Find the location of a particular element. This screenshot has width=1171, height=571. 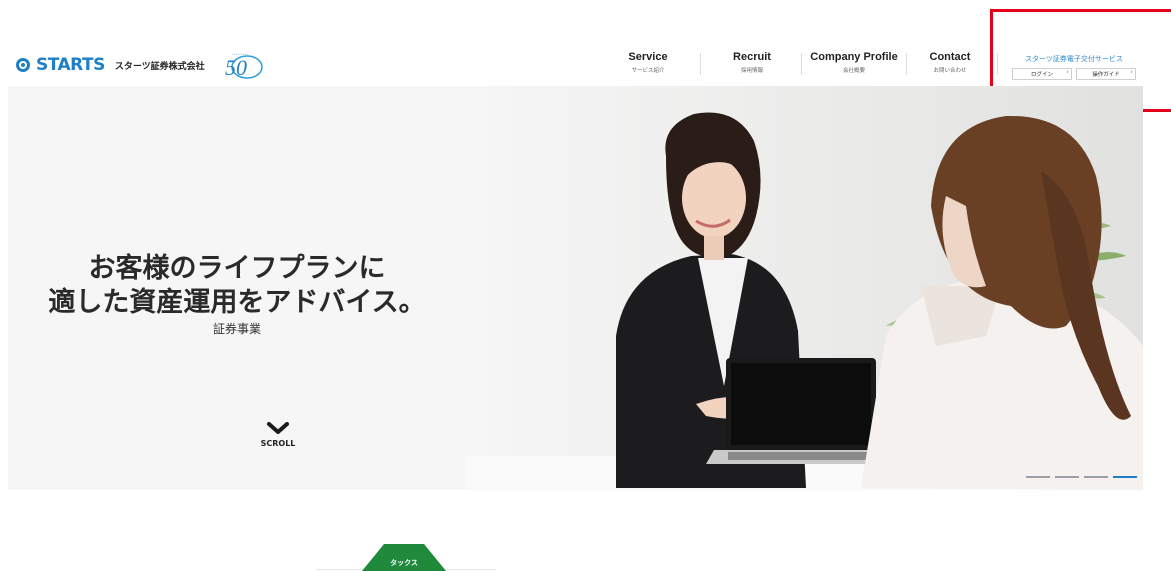

tax-tab-label: タックス is located at coordinates (404, 563).